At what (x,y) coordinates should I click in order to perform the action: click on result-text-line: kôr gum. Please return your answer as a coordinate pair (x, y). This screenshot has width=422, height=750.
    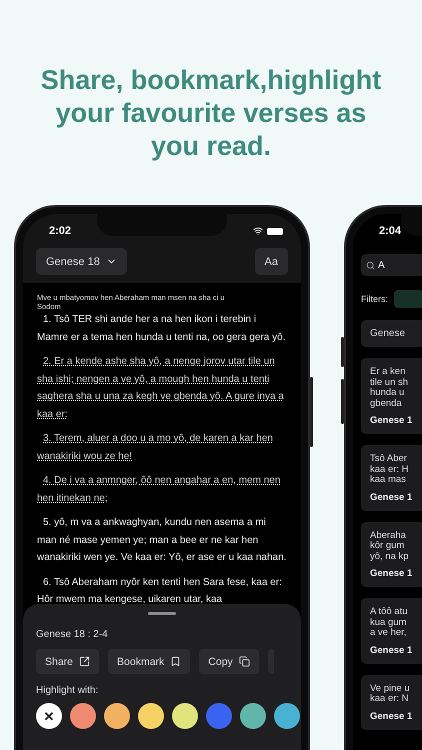
    Looking at the image, I should click on (388, 546).